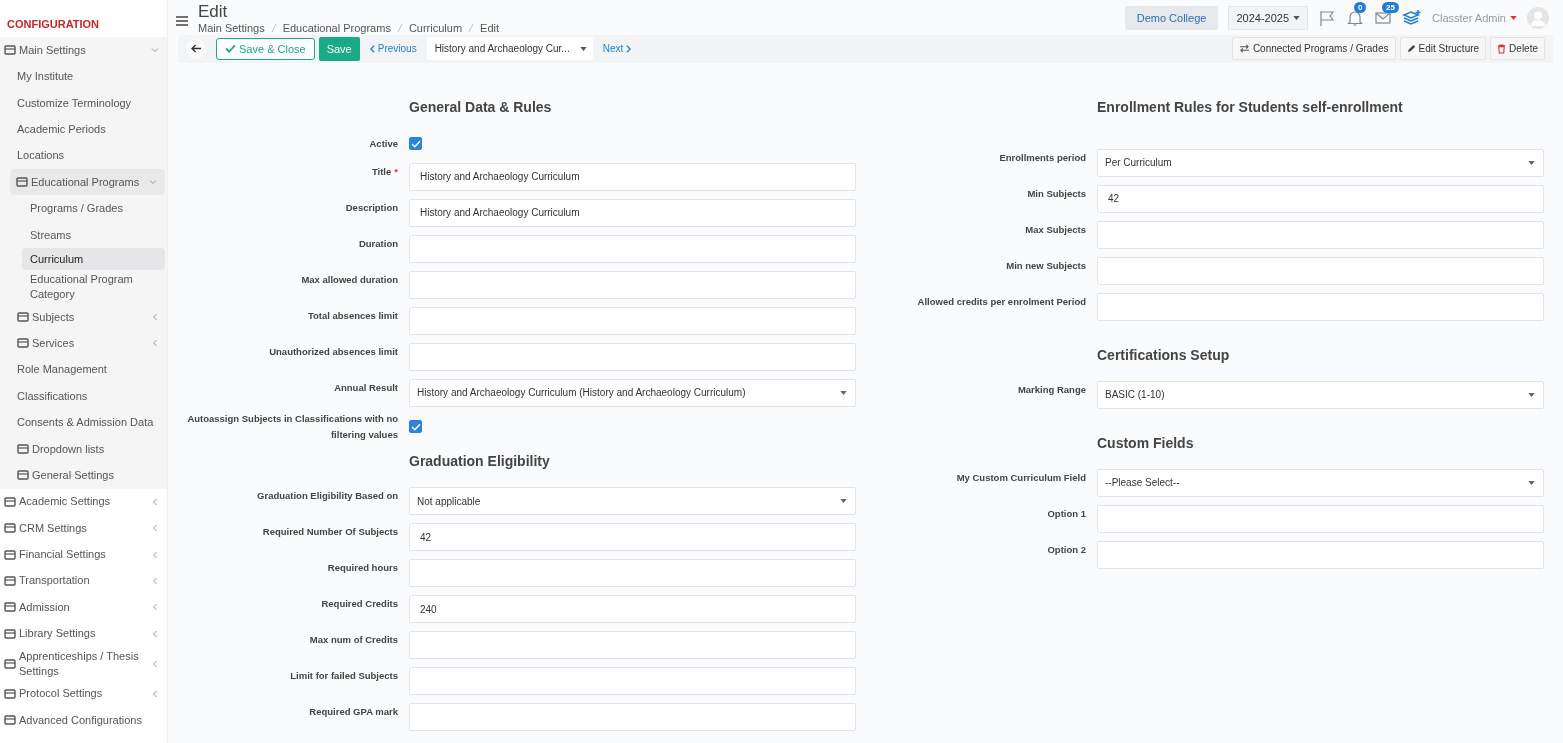 The width and height of the screenshot is (1563, 743). Describe the element at coordinates (83, 235) in the screenshot. I see `sidebar-item: Streams` at that location.